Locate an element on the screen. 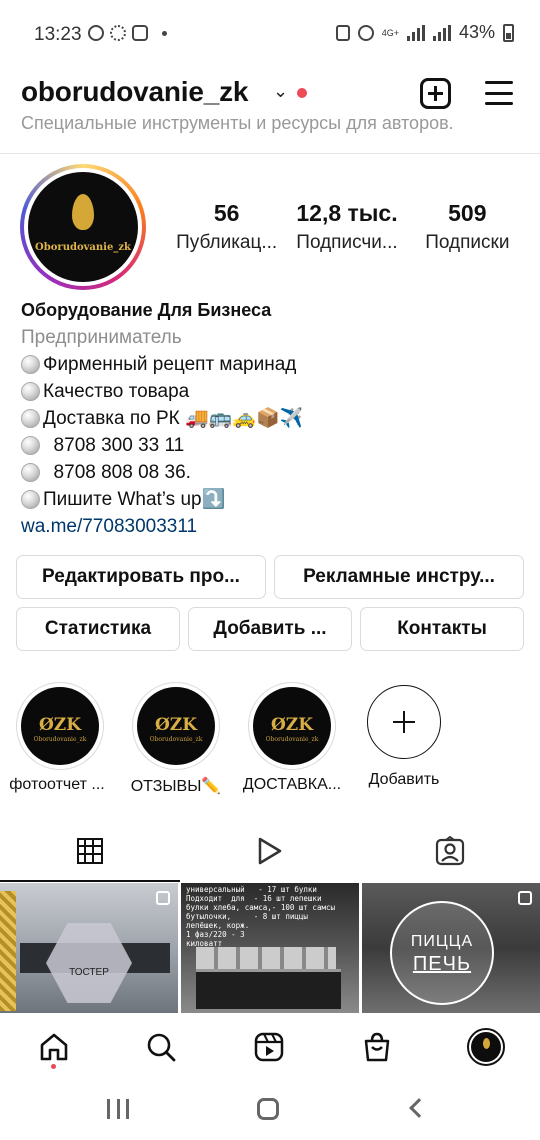 This screenshot has width=540, height=1140. plus-icon is located at coordinates (404, 722).